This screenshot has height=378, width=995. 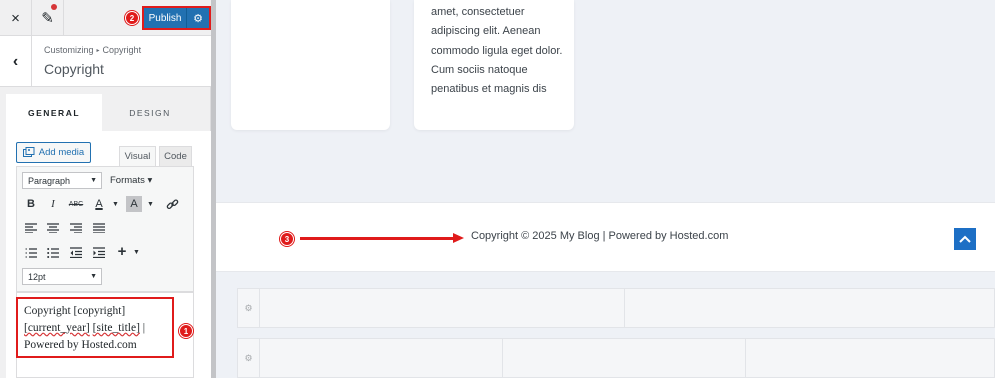 What do you see at coordinates (122, 251) in the screenshot?
I see `insert-plus-icon: +` at bounding box center [122, 251].